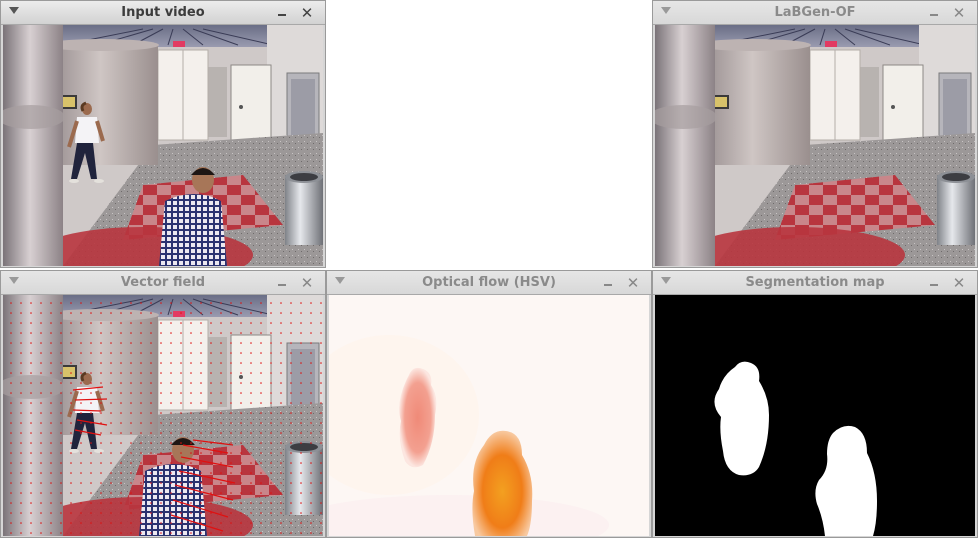  I want to click on titlebar: LaBGen-OF ✕, so click(815, 13).